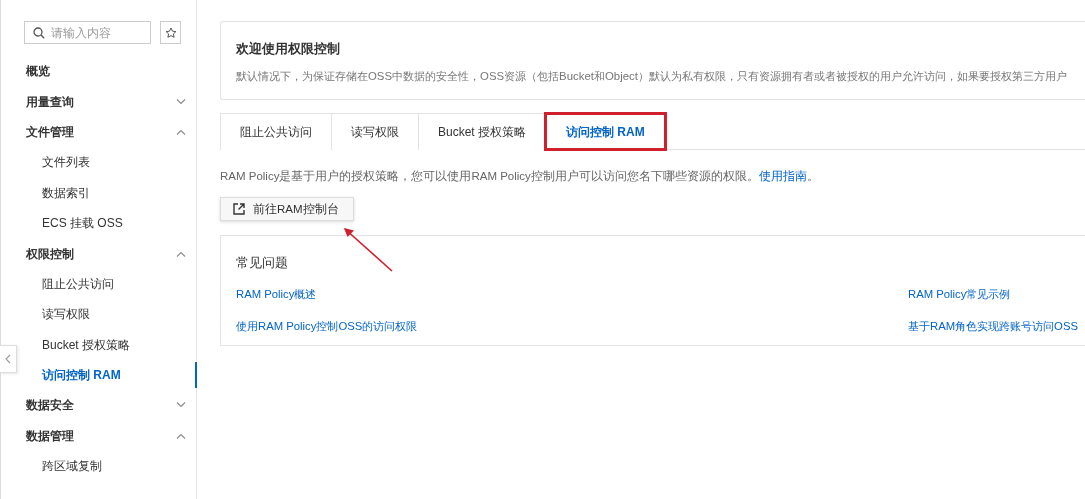 The height and width of the screenshot is (499, 1085). I want to click on search-field: 请输入内容, so click(87, 32).